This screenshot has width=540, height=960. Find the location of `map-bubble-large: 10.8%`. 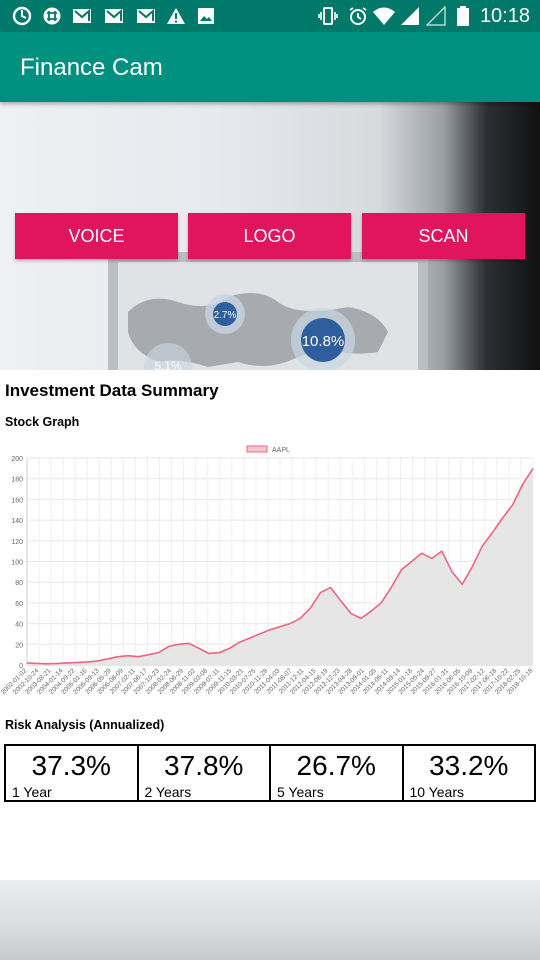

map-bubble-large: 10.8% is located at coordinates (323, 341).